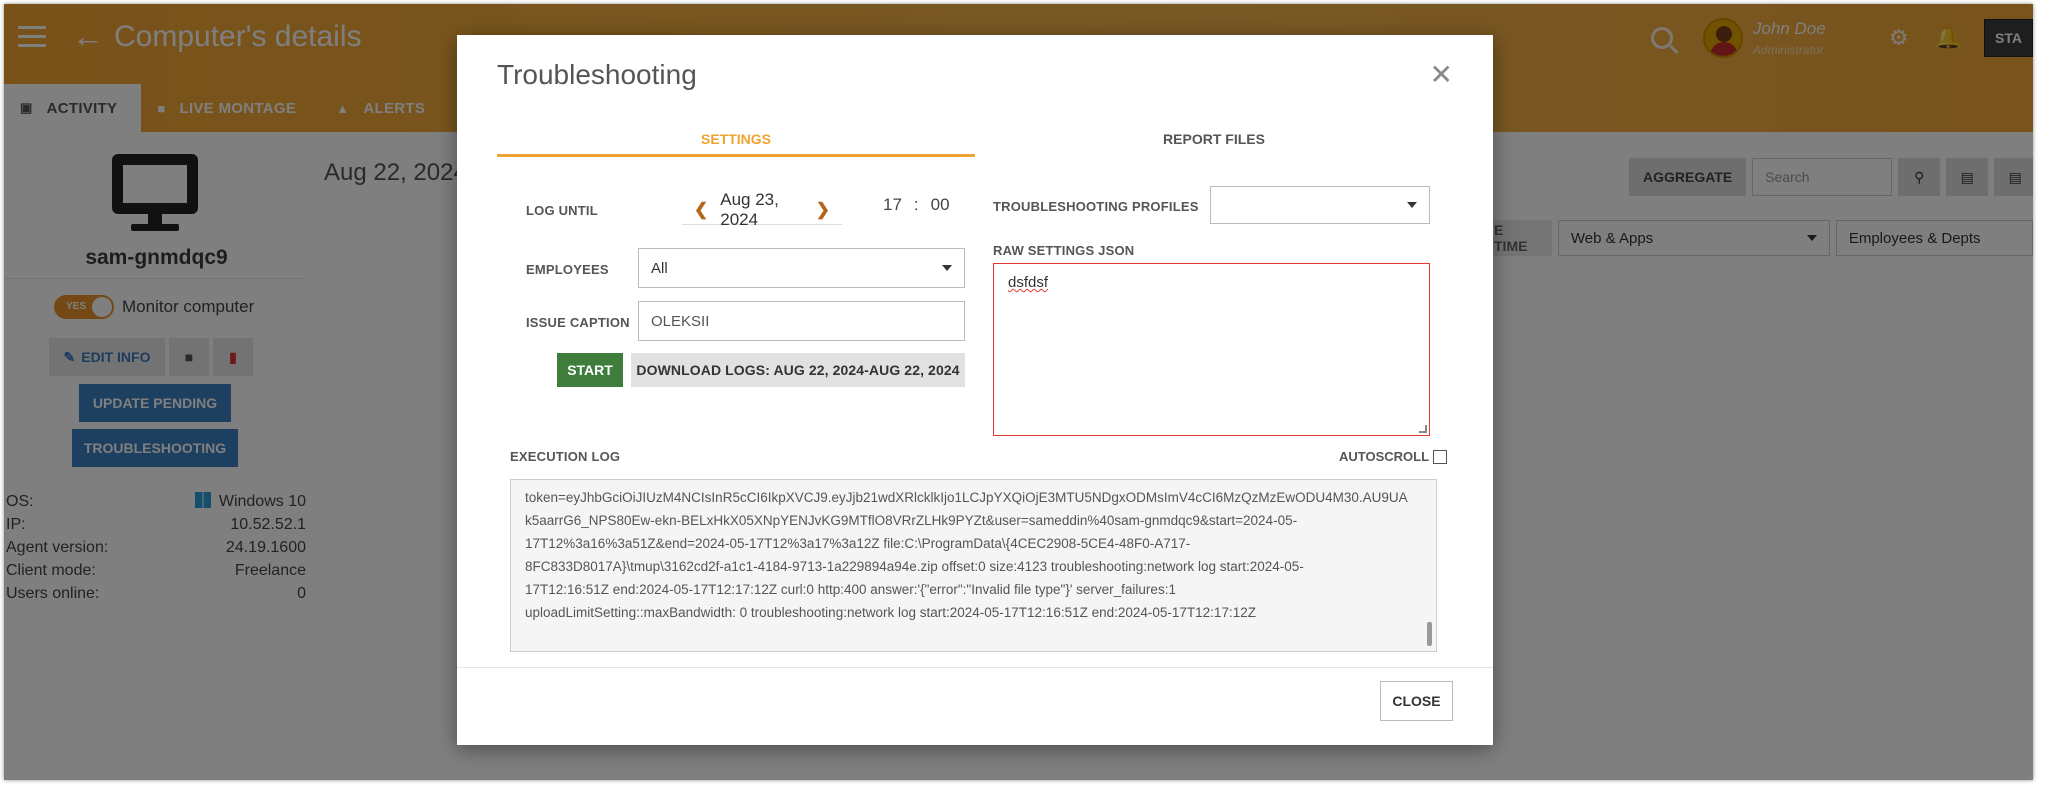  What do you see at coordinates (1423, 429) in the screenshot?
I see `resize-handle-icon` at bounding box center [1423, 429].